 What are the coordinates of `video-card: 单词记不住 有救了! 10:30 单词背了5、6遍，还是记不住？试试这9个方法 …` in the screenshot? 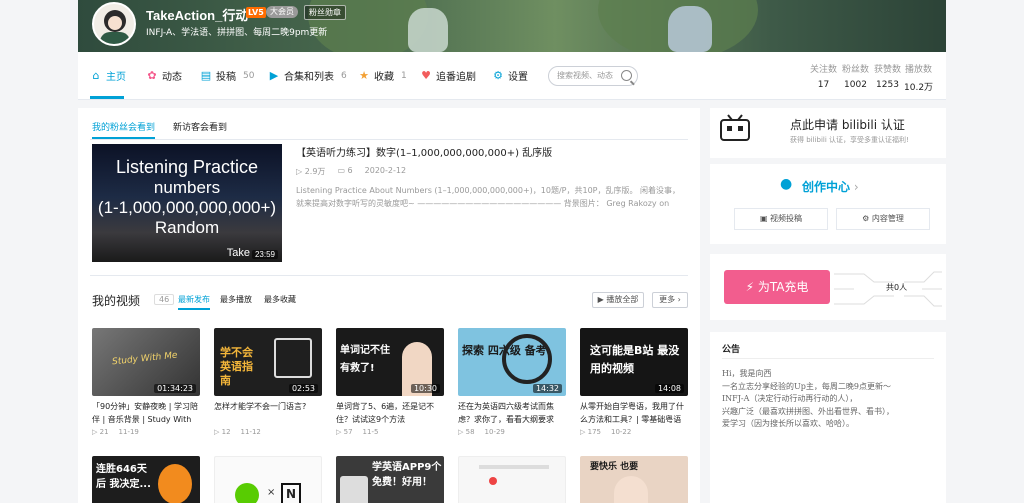 It's located at (390, 382).